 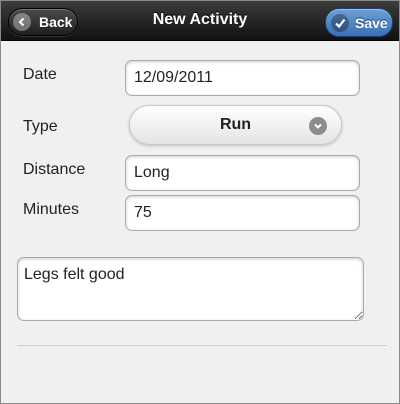 What do you see at coordinates (54, 169) in the screenshot?
I see `distance-label: Distance` at bounding box center [54, 169].